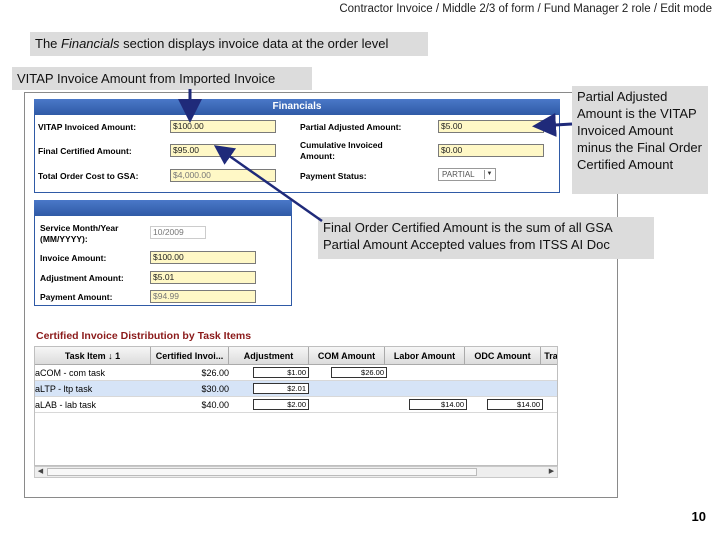  I want to click on partial-adjusted-arrow, so click(552, 124).